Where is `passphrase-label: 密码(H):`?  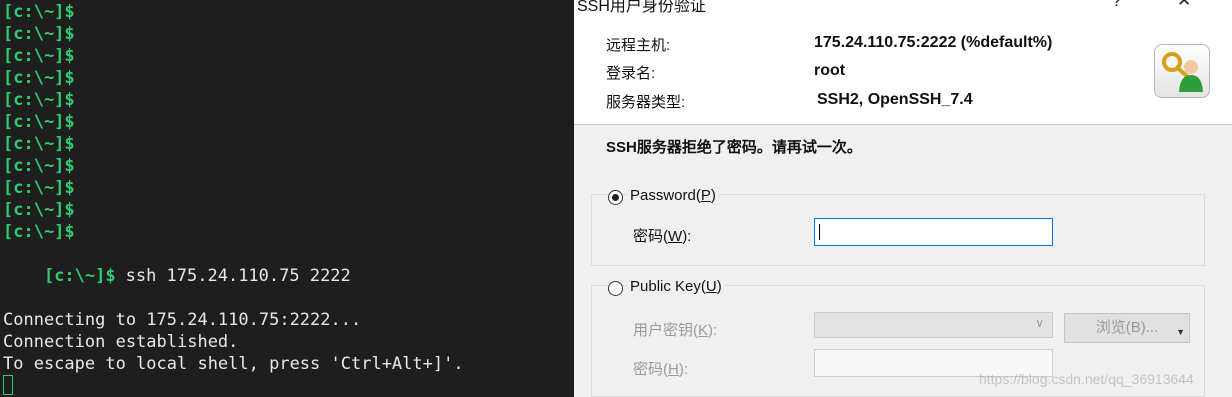
passphrase-label: 密码(H): is located at coordinates (661, 369).